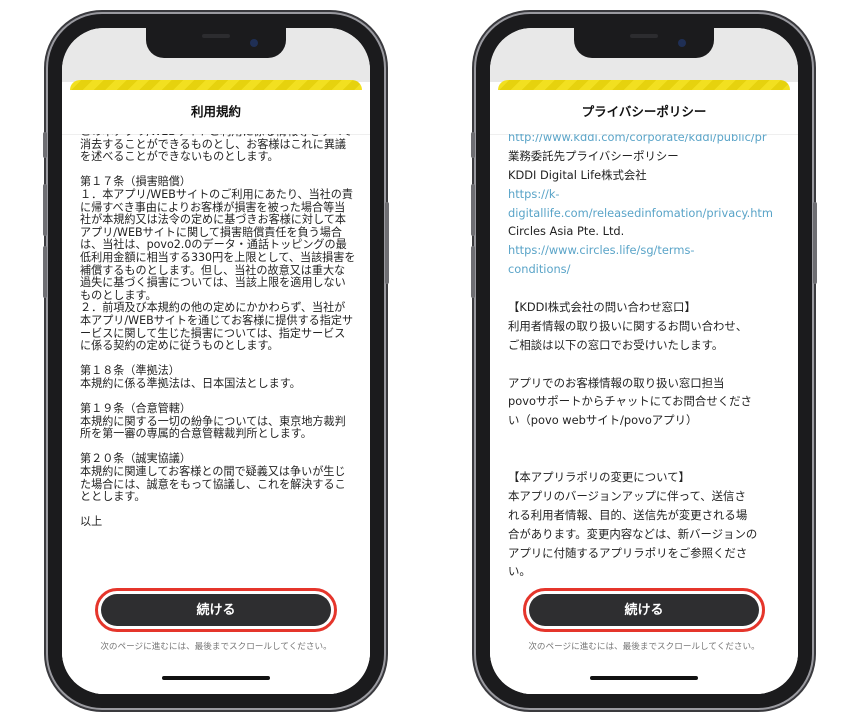  Describe the element at coordinates (627, 495) in the screenshot. I see `policy-text-line: 本アプリのバージョンアップに伴って、送信さ` at that location.